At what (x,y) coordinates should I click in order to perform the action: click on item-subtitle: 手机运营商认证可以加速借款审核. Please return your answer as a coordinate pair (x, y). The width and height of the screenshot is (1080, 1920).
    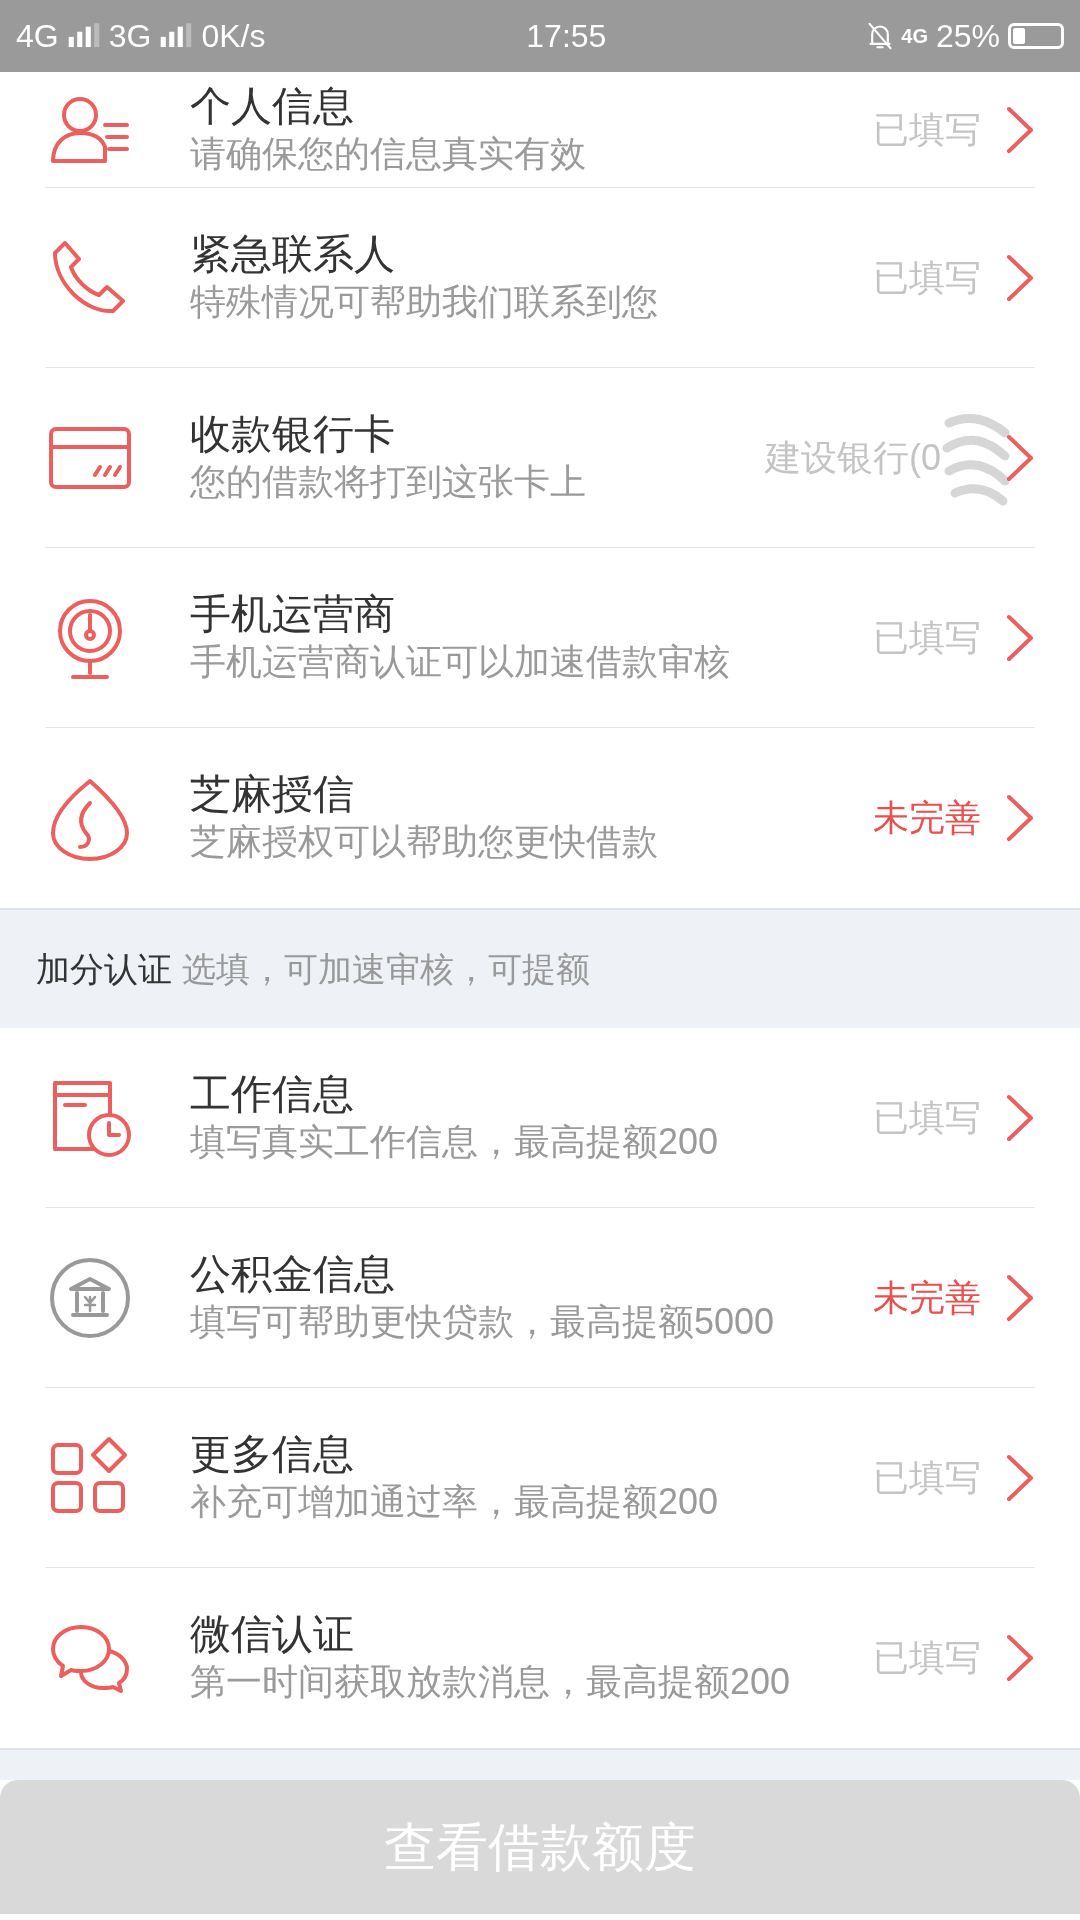
    Looking at the image, I should click on (460, 661).